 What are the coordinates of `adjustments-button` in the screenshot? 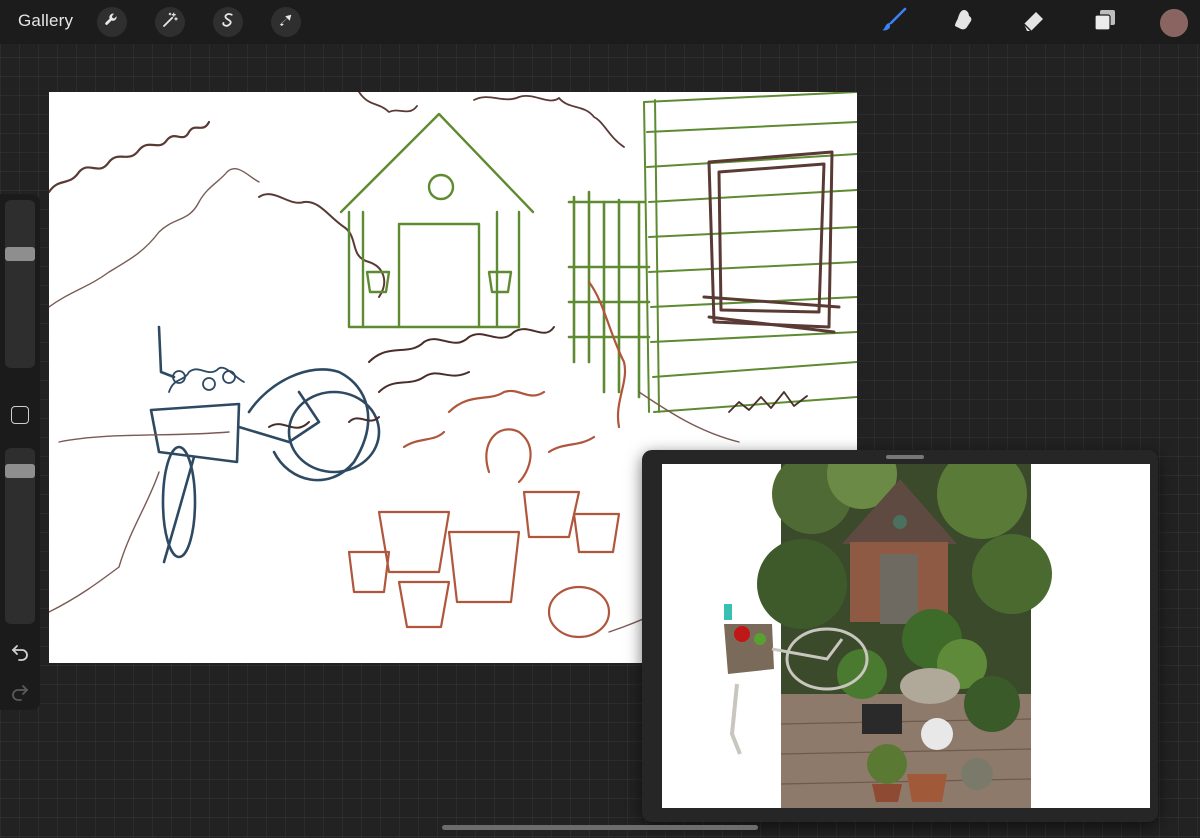 It's located at (170, 22).